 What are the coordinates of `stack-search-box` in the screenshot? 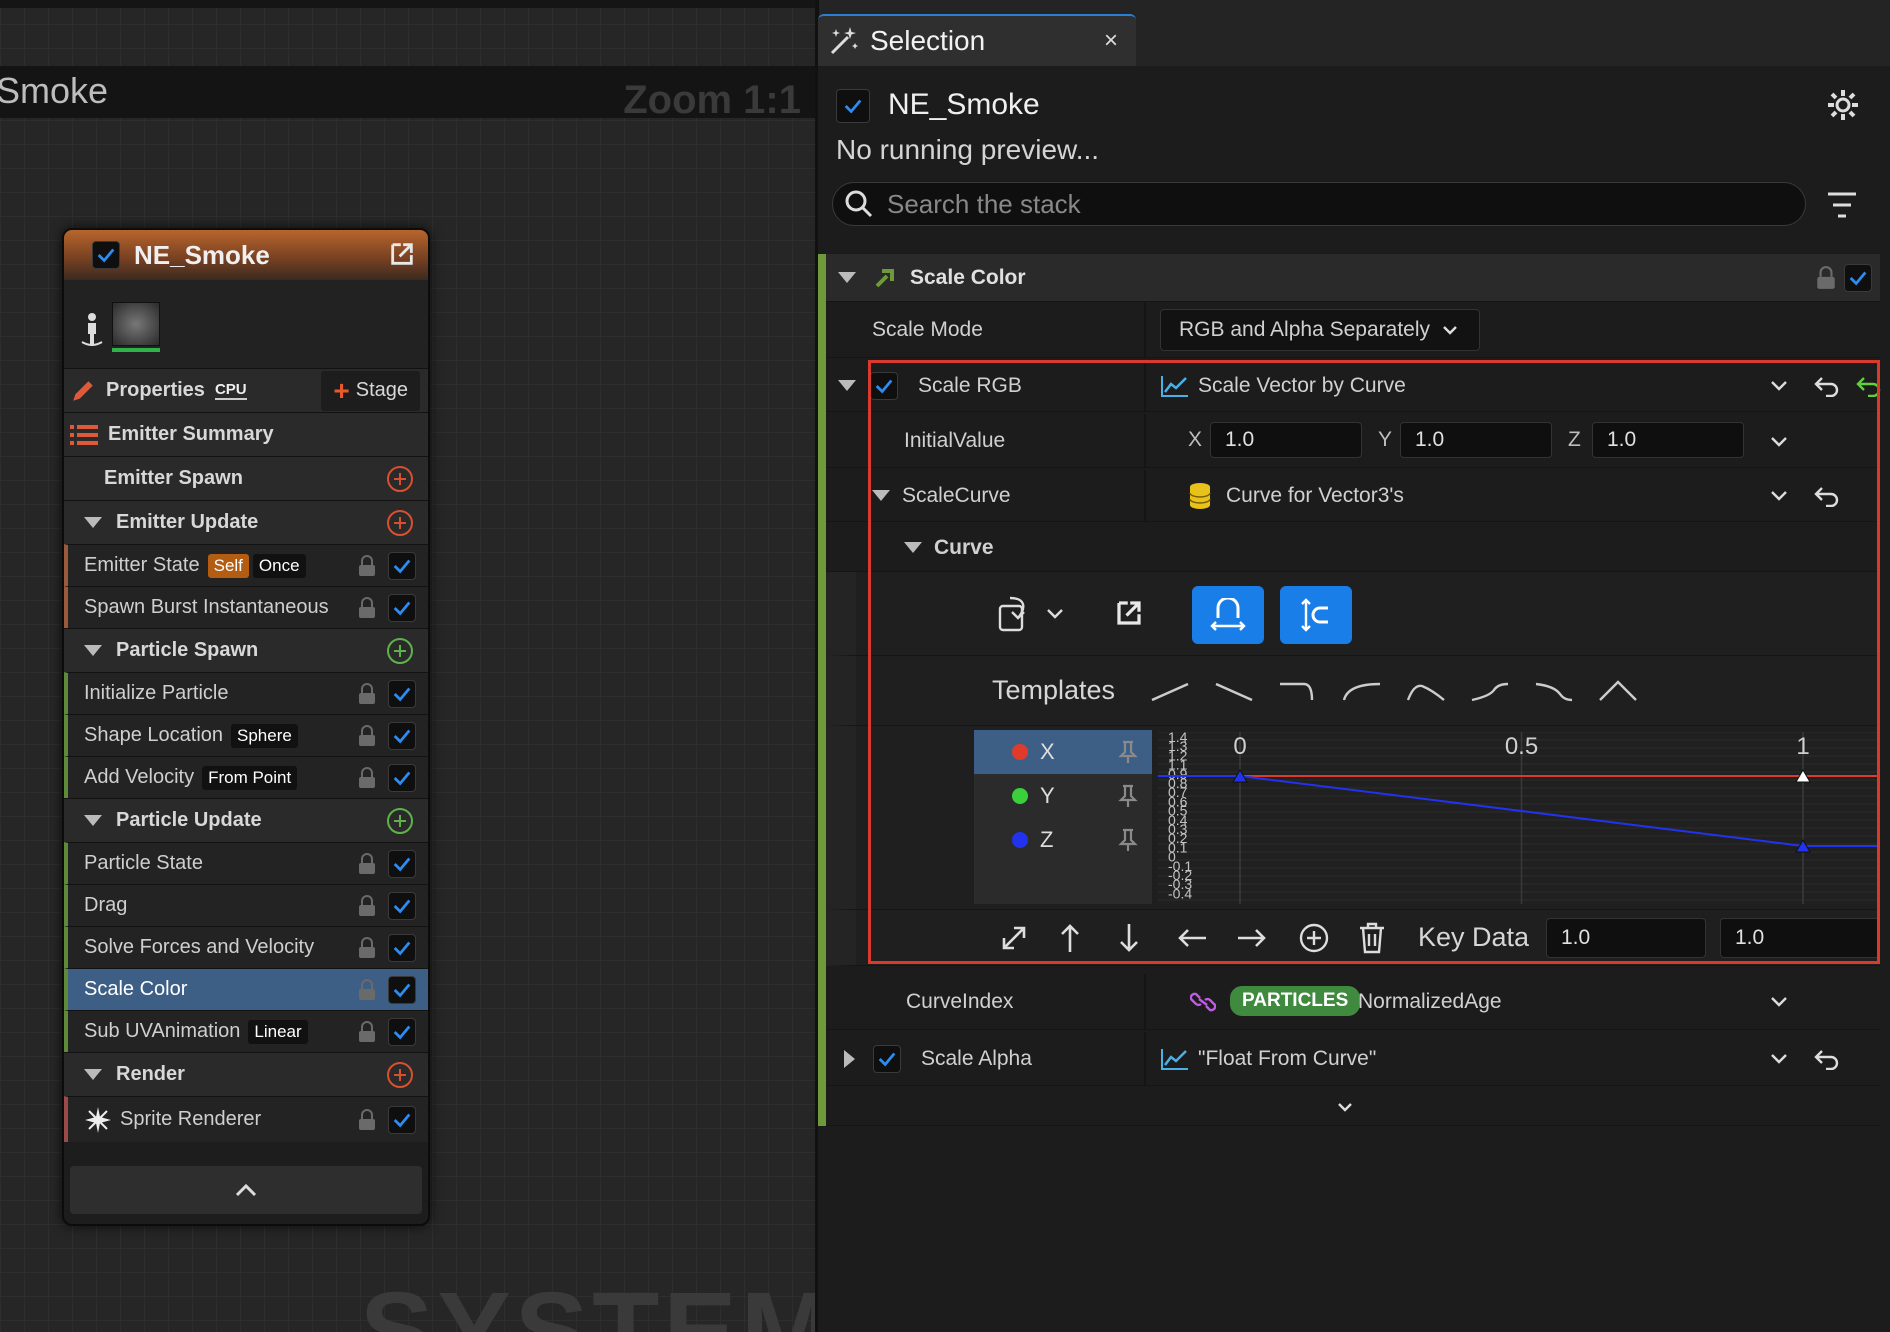 It's located at (1319, 204).